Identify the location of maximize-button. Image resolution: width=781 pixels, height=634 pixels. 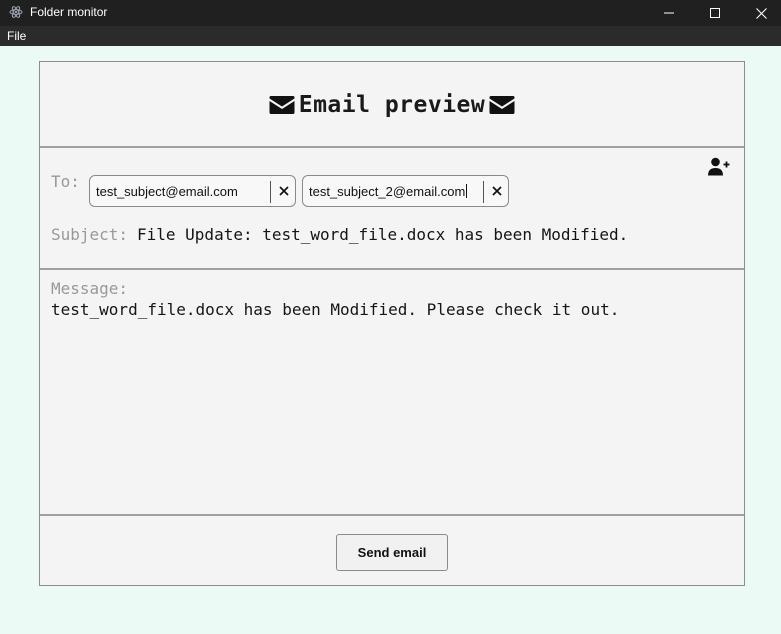
(715, 13).